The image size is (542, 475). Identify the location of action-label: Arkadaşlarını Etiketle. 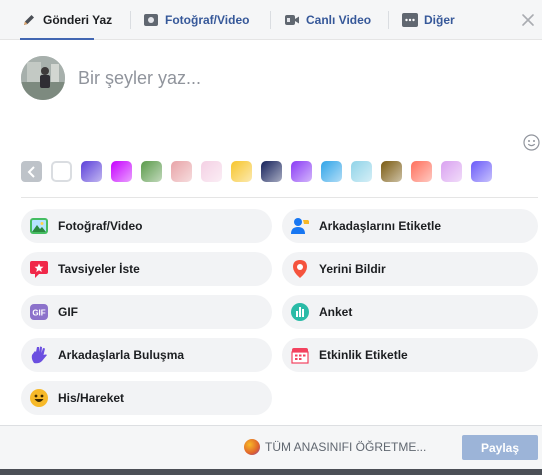
(380, 226).